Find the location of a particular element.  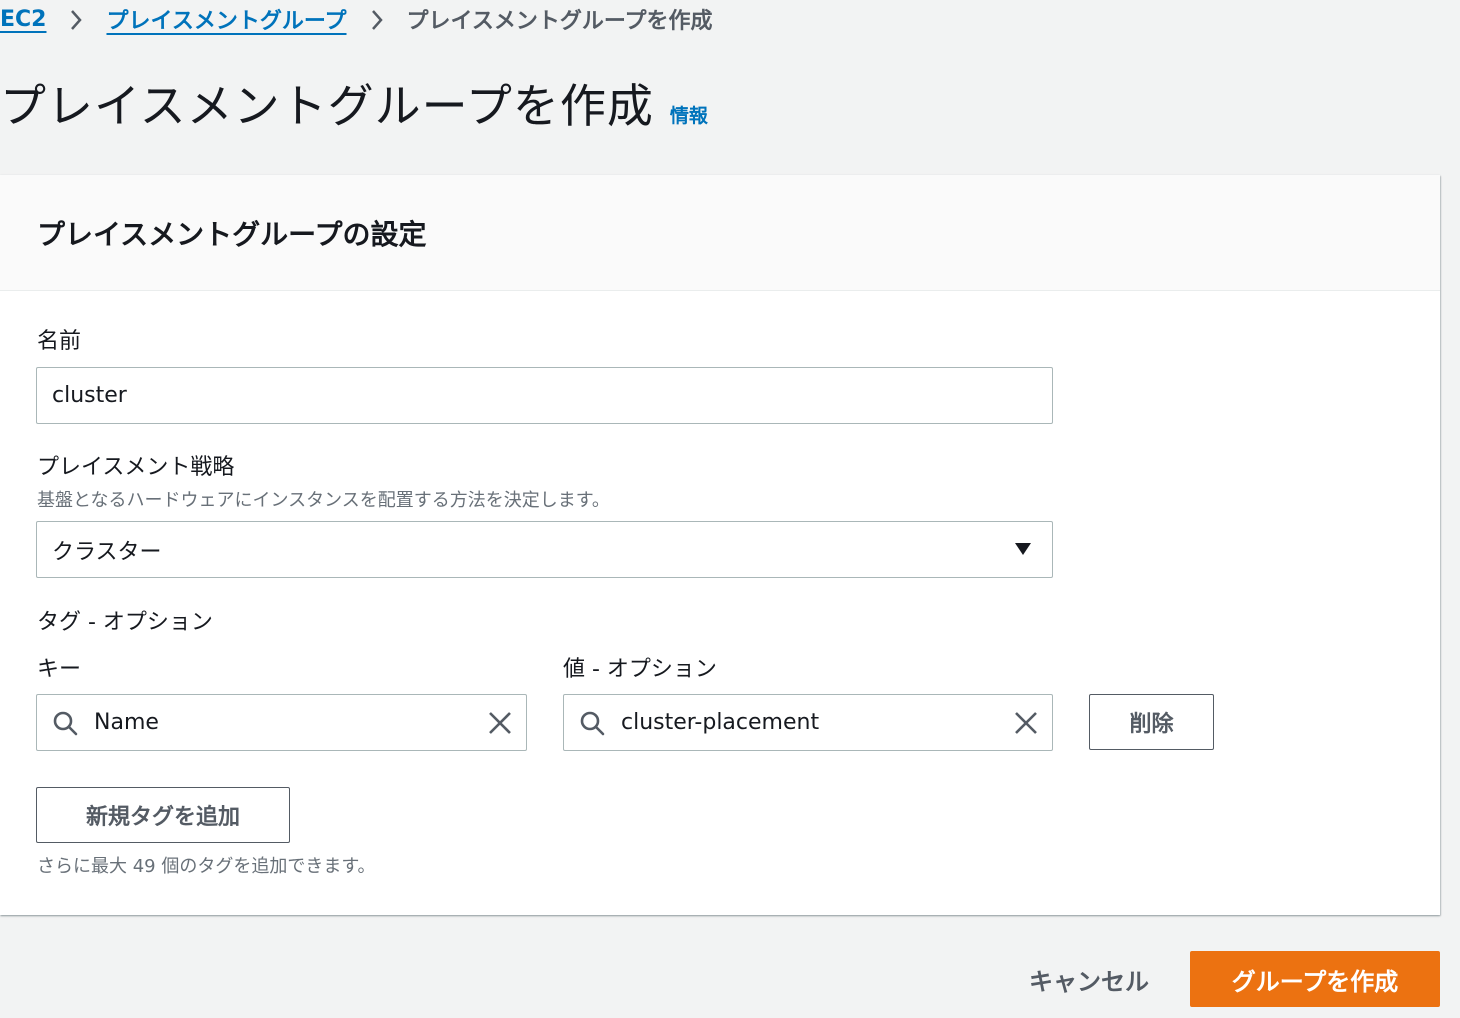

strategy-select: クラスター is located at coordinates (544, 549).